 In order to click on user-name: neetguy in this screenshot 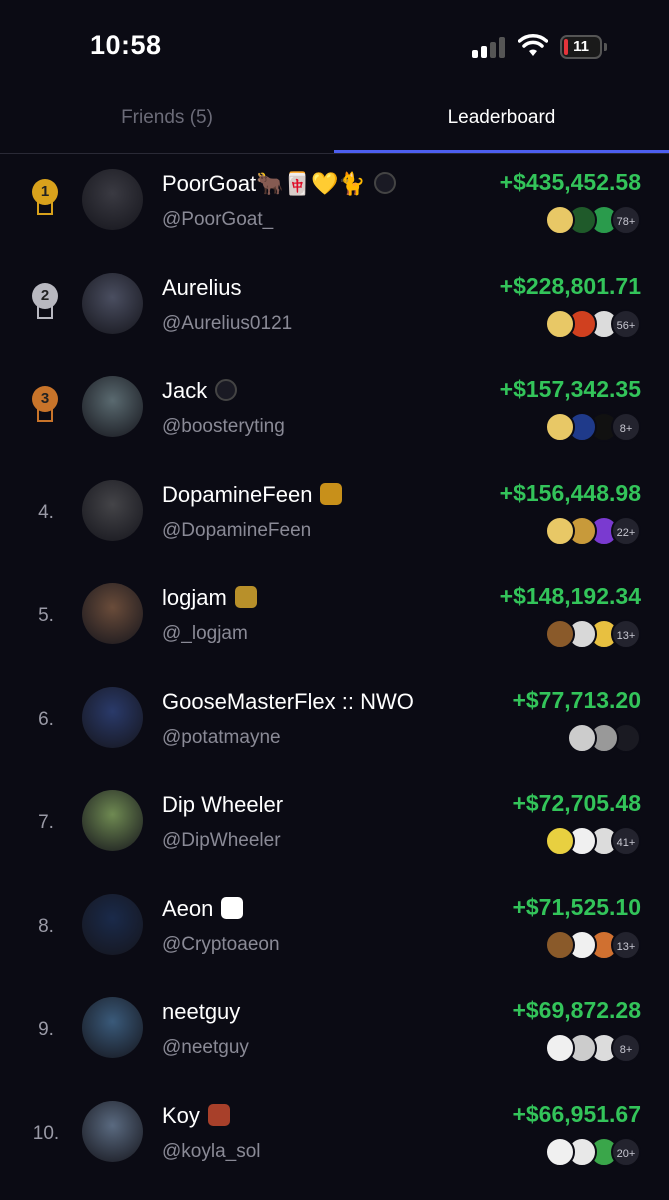, I will do `click(201, 1012)`.